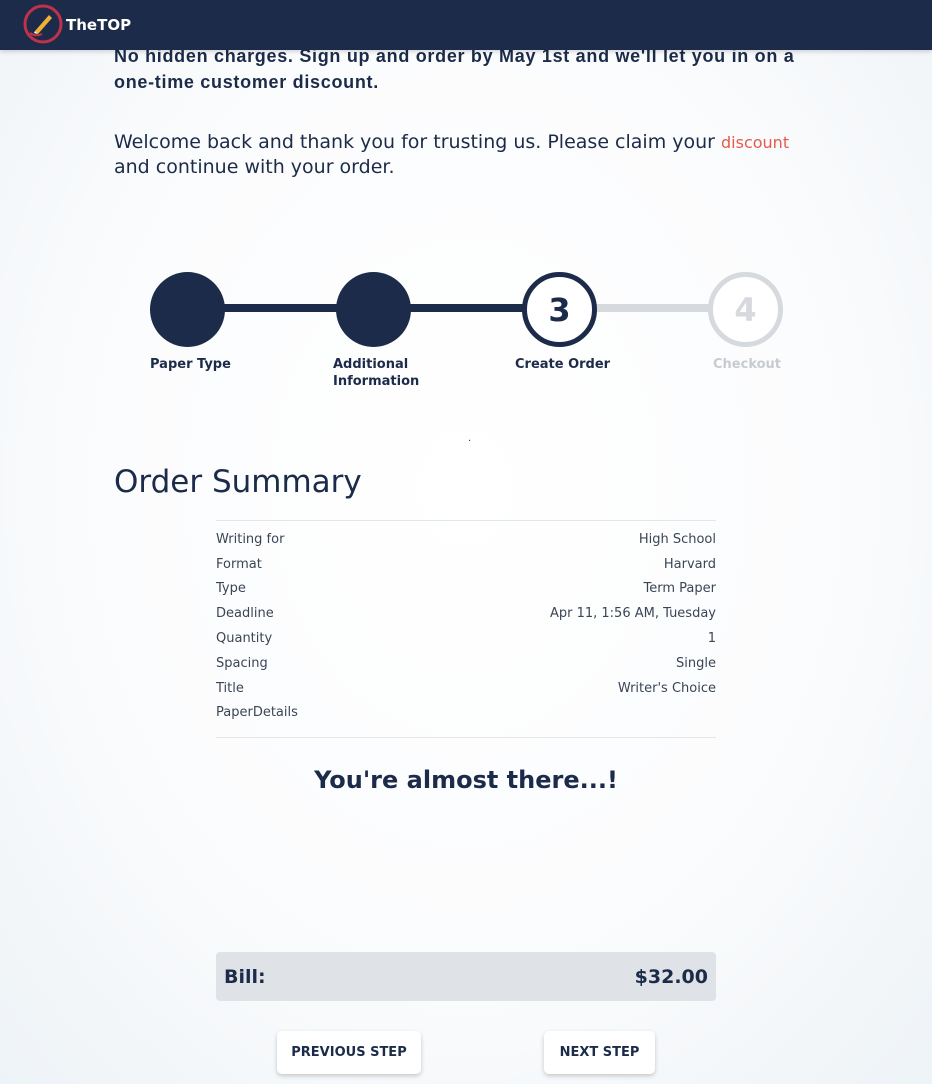 This screenshot has height=1084, width=932. Describe the element at coordinates (466, 688) in the screenshot. I see `summary-row: Title Writer's Choice` at that location.